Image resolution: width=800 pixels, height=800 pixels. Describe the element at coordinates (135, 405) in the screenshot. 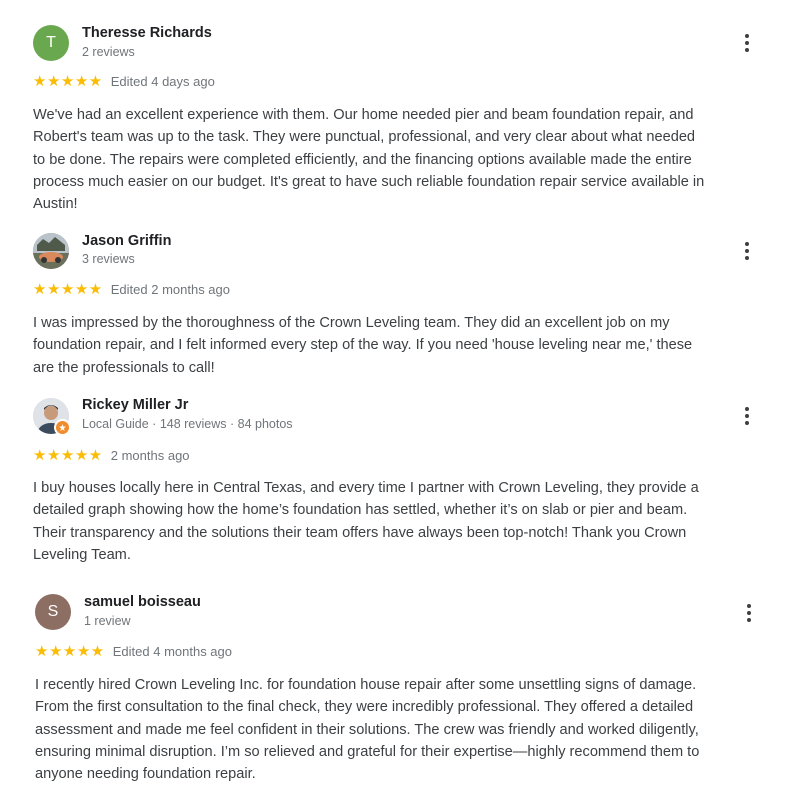

I see `reviewer-name: Rickey Miller Jr` at that location.